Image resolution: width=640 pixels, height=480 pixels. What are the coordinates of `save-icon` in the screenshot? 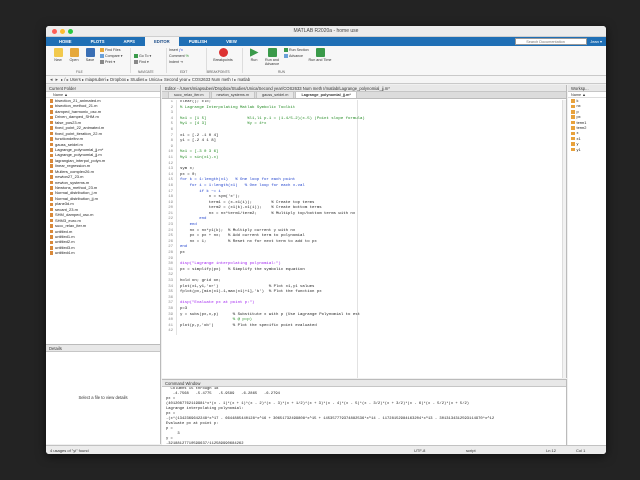 It's located at (90, 52).